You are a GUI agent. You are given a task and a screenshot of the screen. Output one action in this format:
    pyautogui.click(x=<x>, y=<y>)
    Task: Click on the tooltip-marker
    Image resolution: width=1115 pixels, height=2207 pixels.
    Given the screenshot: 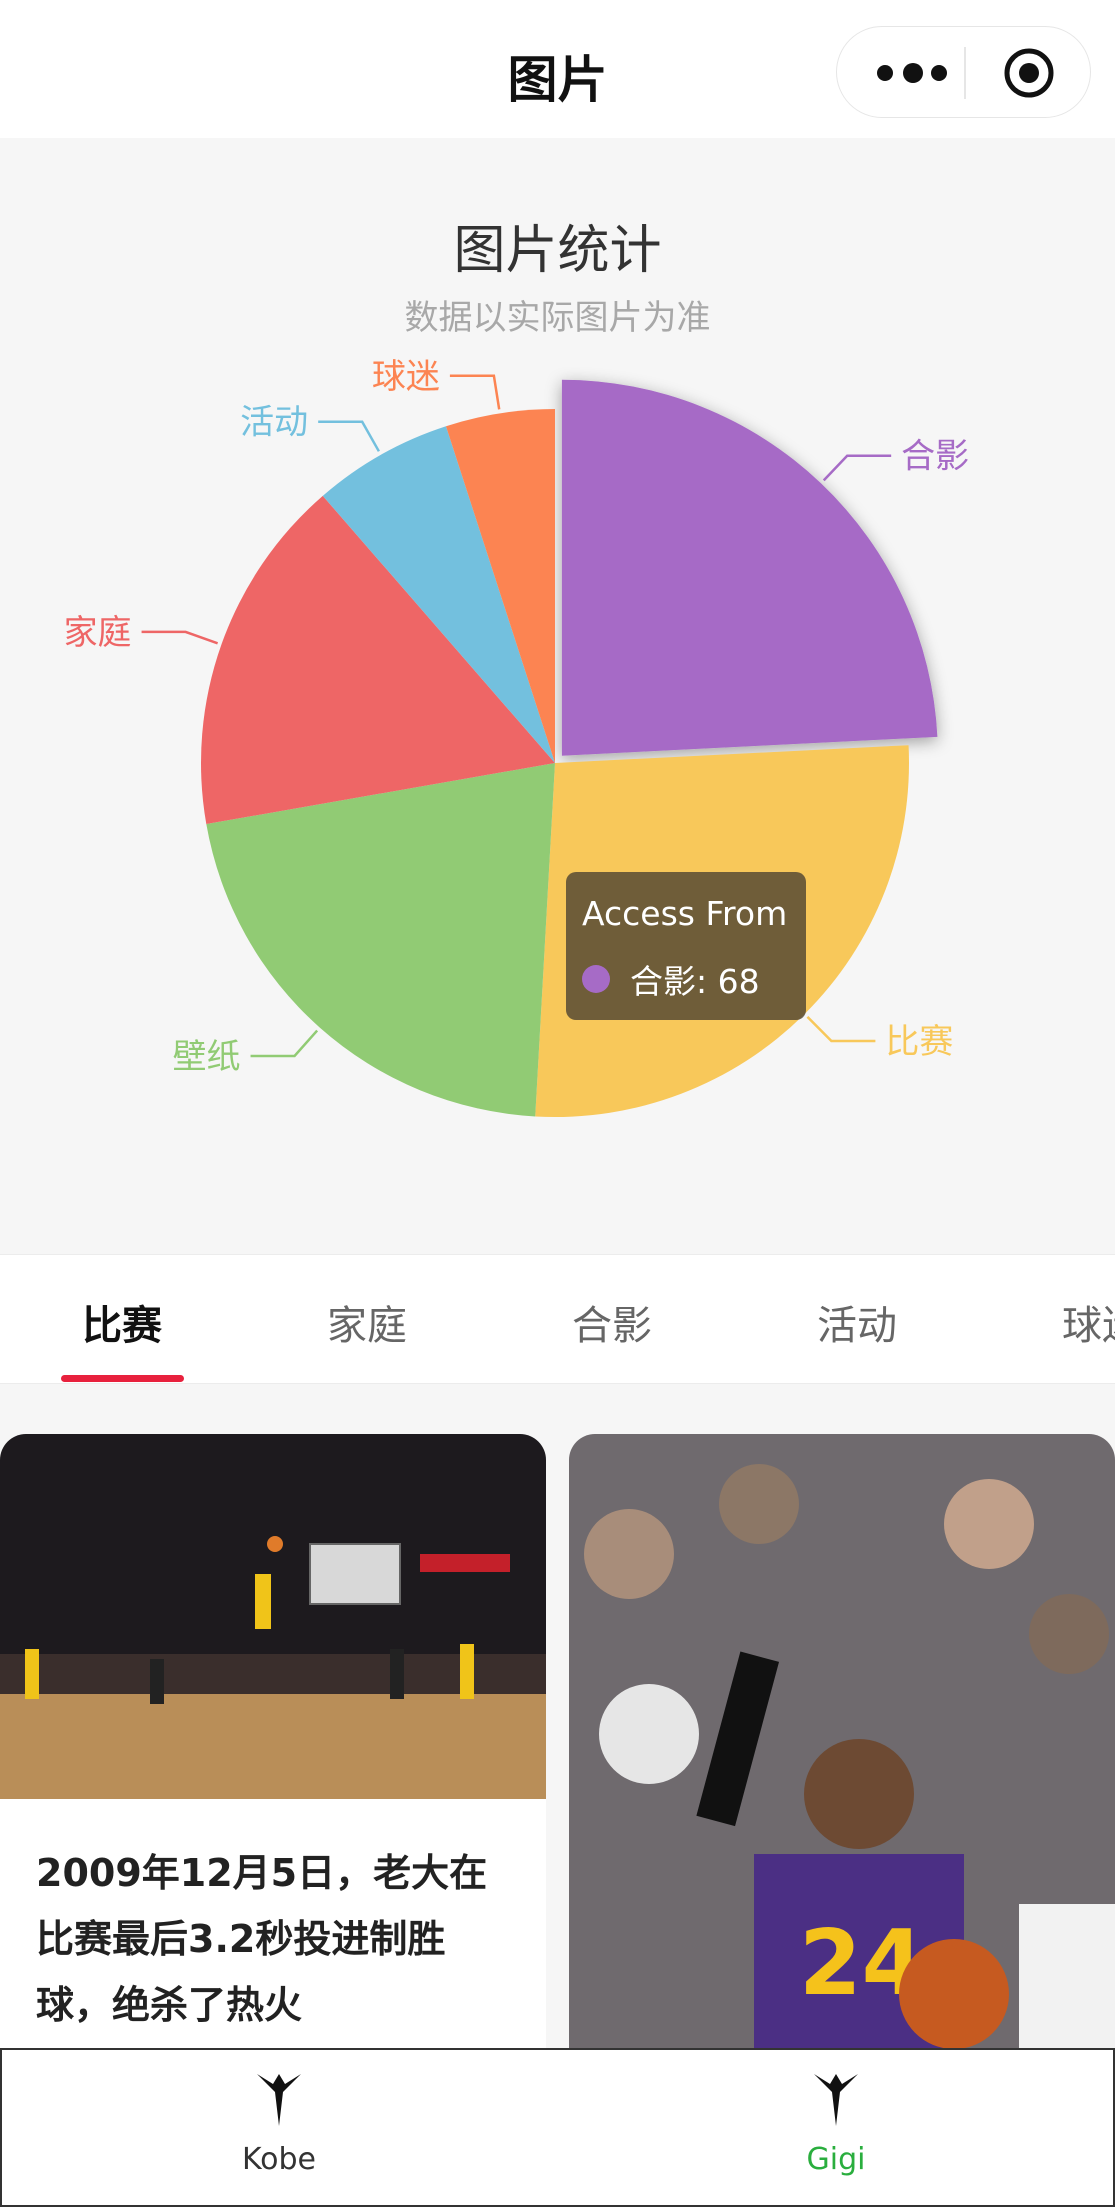 What is the action you would take?
    pyautogui.click(x=596, y=979)
    